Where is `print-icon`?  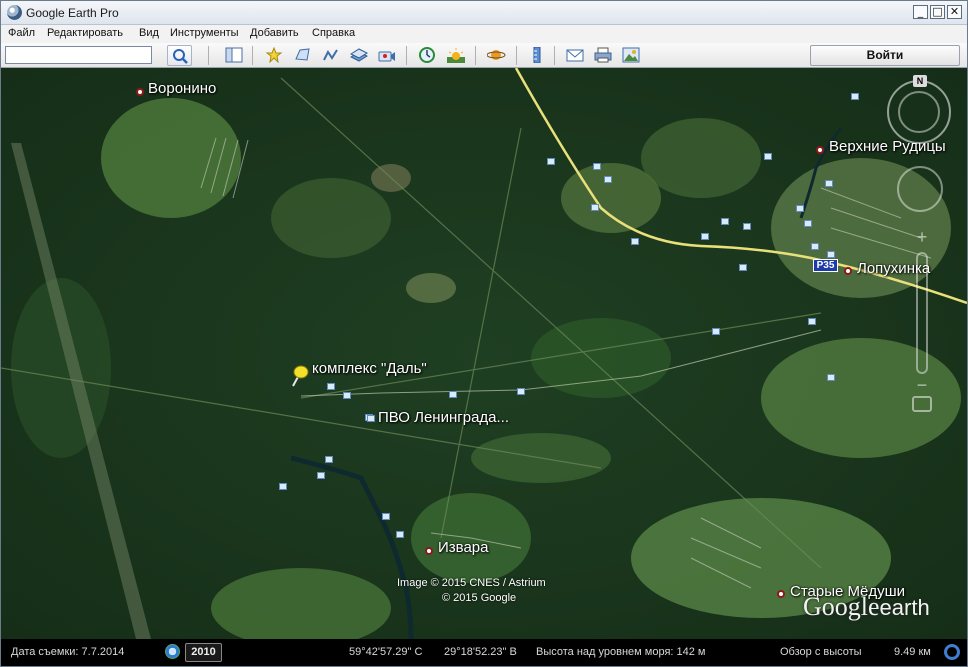
print-icon is located at coordinates (603, 55).